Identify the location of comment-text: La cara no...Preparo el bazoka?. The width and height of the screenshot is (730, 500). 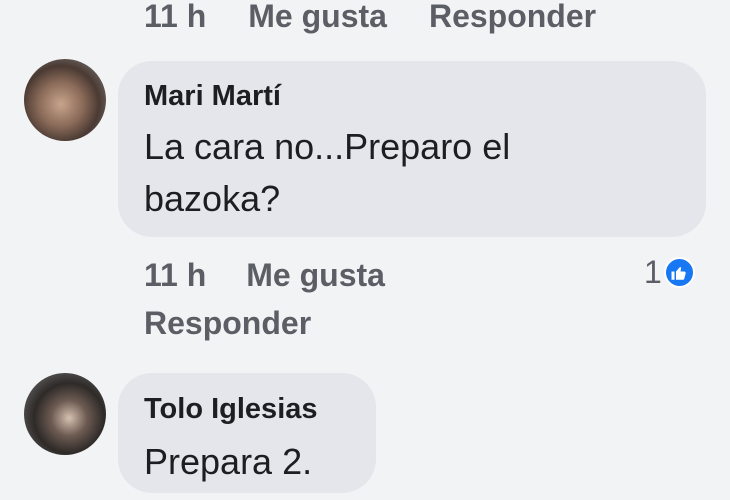
(327, 172).